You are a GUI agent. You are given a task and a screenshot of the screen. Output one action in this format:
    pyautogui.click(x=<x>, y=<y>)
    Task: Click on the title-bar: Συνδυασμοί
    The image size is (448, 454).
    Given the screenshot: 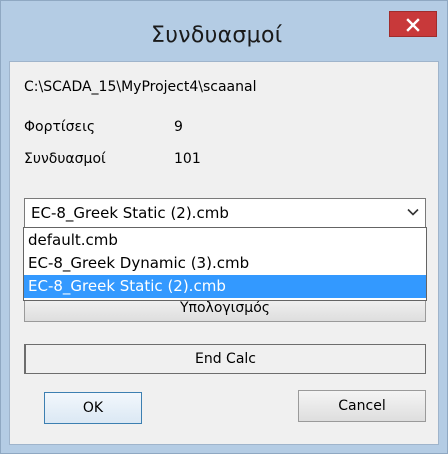 What is the action you would take?
    pyautogui.click(x=224, y=24)
    